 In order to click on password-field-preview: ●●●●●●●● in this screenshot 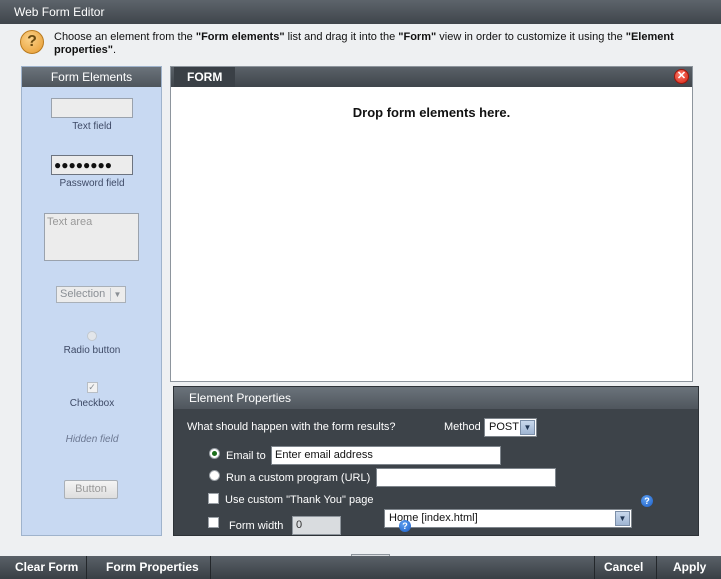, I will do `click(92, 165)`.